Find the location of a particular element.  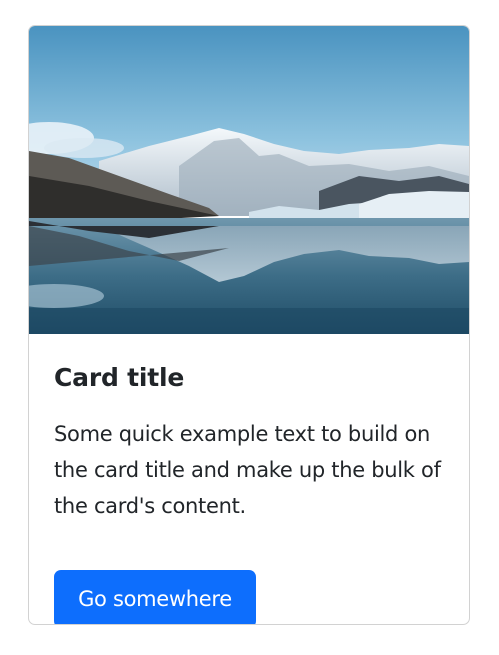

go-somewhere-button: Go somewhere is located at coordinates (155, 597).